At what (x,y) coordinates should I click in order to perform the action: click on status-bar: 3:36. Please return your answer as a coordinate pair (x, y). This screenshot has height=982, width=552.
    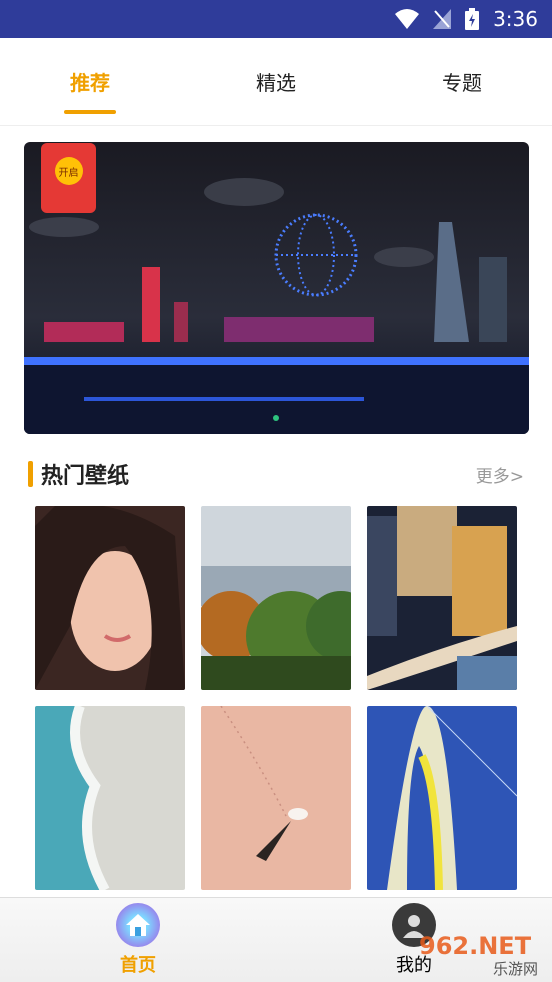
    Looking at the image, I should click on (276, 19).